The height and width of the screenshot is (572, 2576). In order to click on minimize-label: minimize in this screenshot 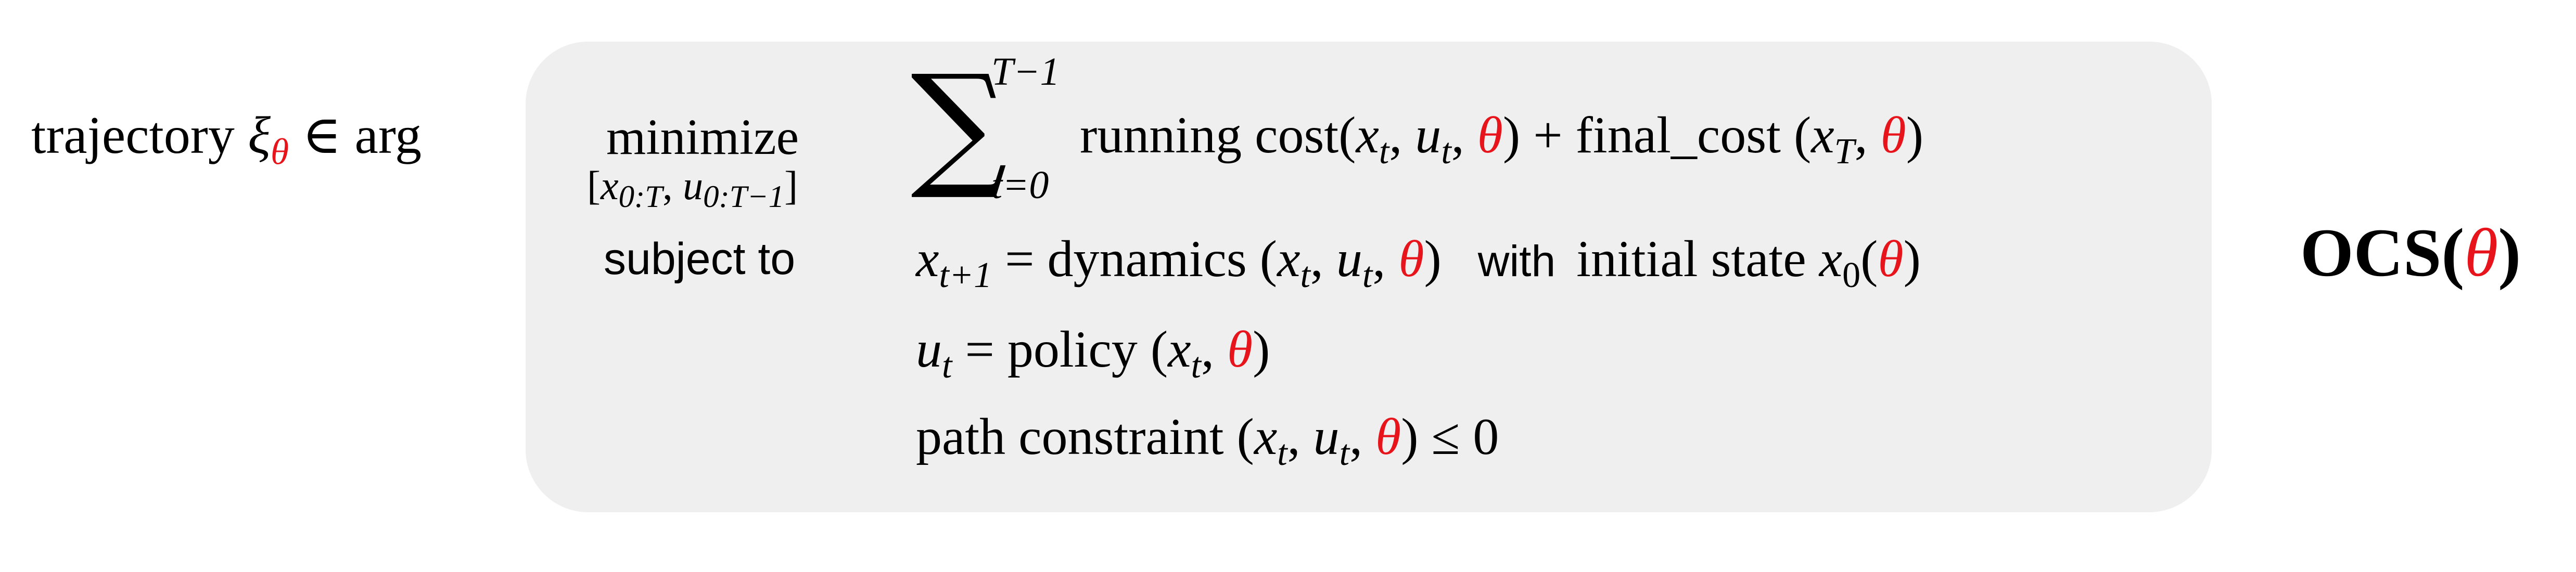, I will do `click(702, 137)`.